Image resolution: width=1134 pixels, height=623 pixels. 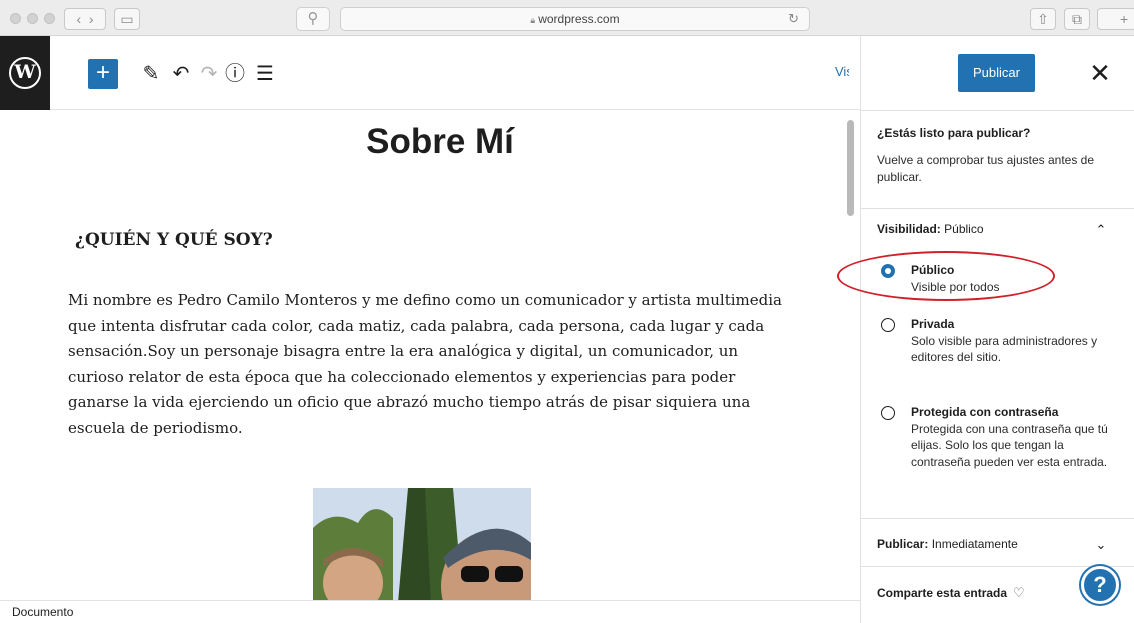 I want to click on add-block-button: +, so click(x=103, y=74).